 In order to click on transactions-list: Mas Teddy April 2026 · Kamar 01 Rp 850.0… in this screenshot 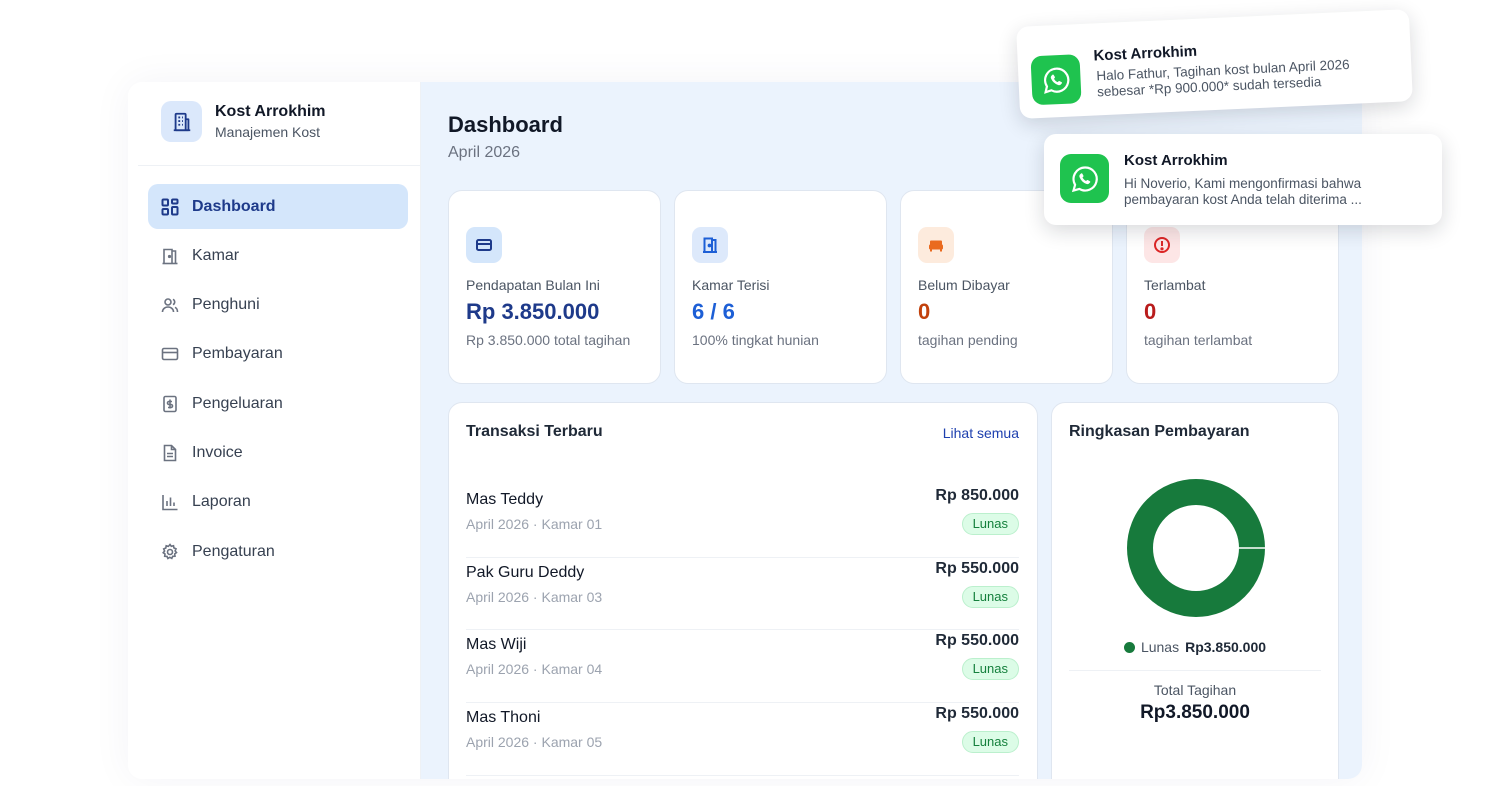, I will do `click(742, 630)`.